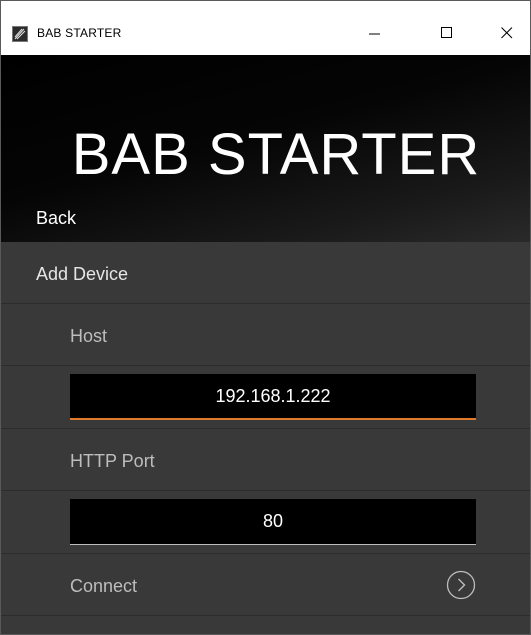 This screenshot has width=531, height=635. What do you see at coordinates (273, 522) in the screenshot?
I see `http-port-input` at bounding box center [273, 522].